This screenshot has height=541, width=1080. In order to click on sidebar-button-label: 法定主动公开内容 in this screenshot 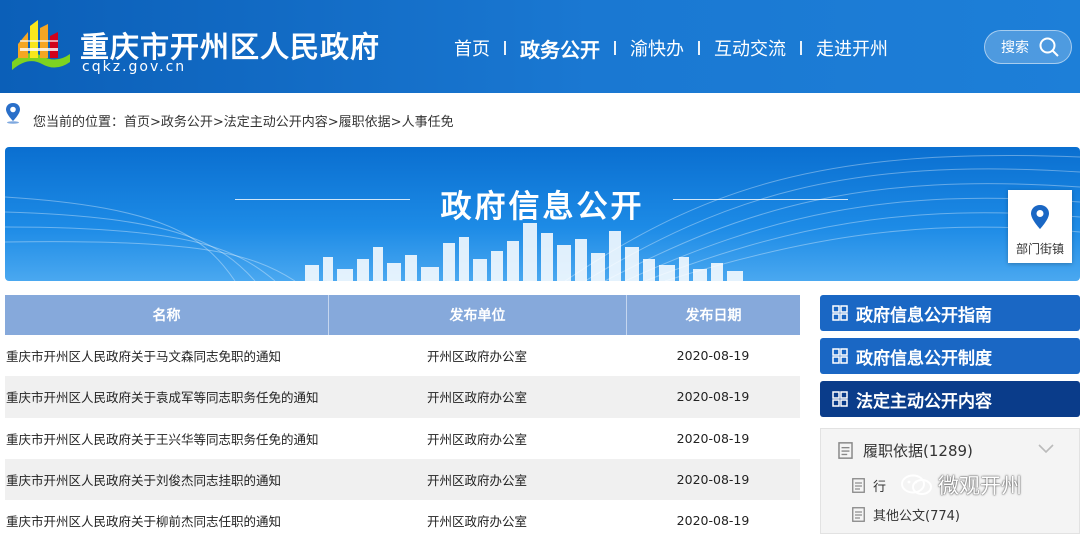, I will do `click(924, 401)`.